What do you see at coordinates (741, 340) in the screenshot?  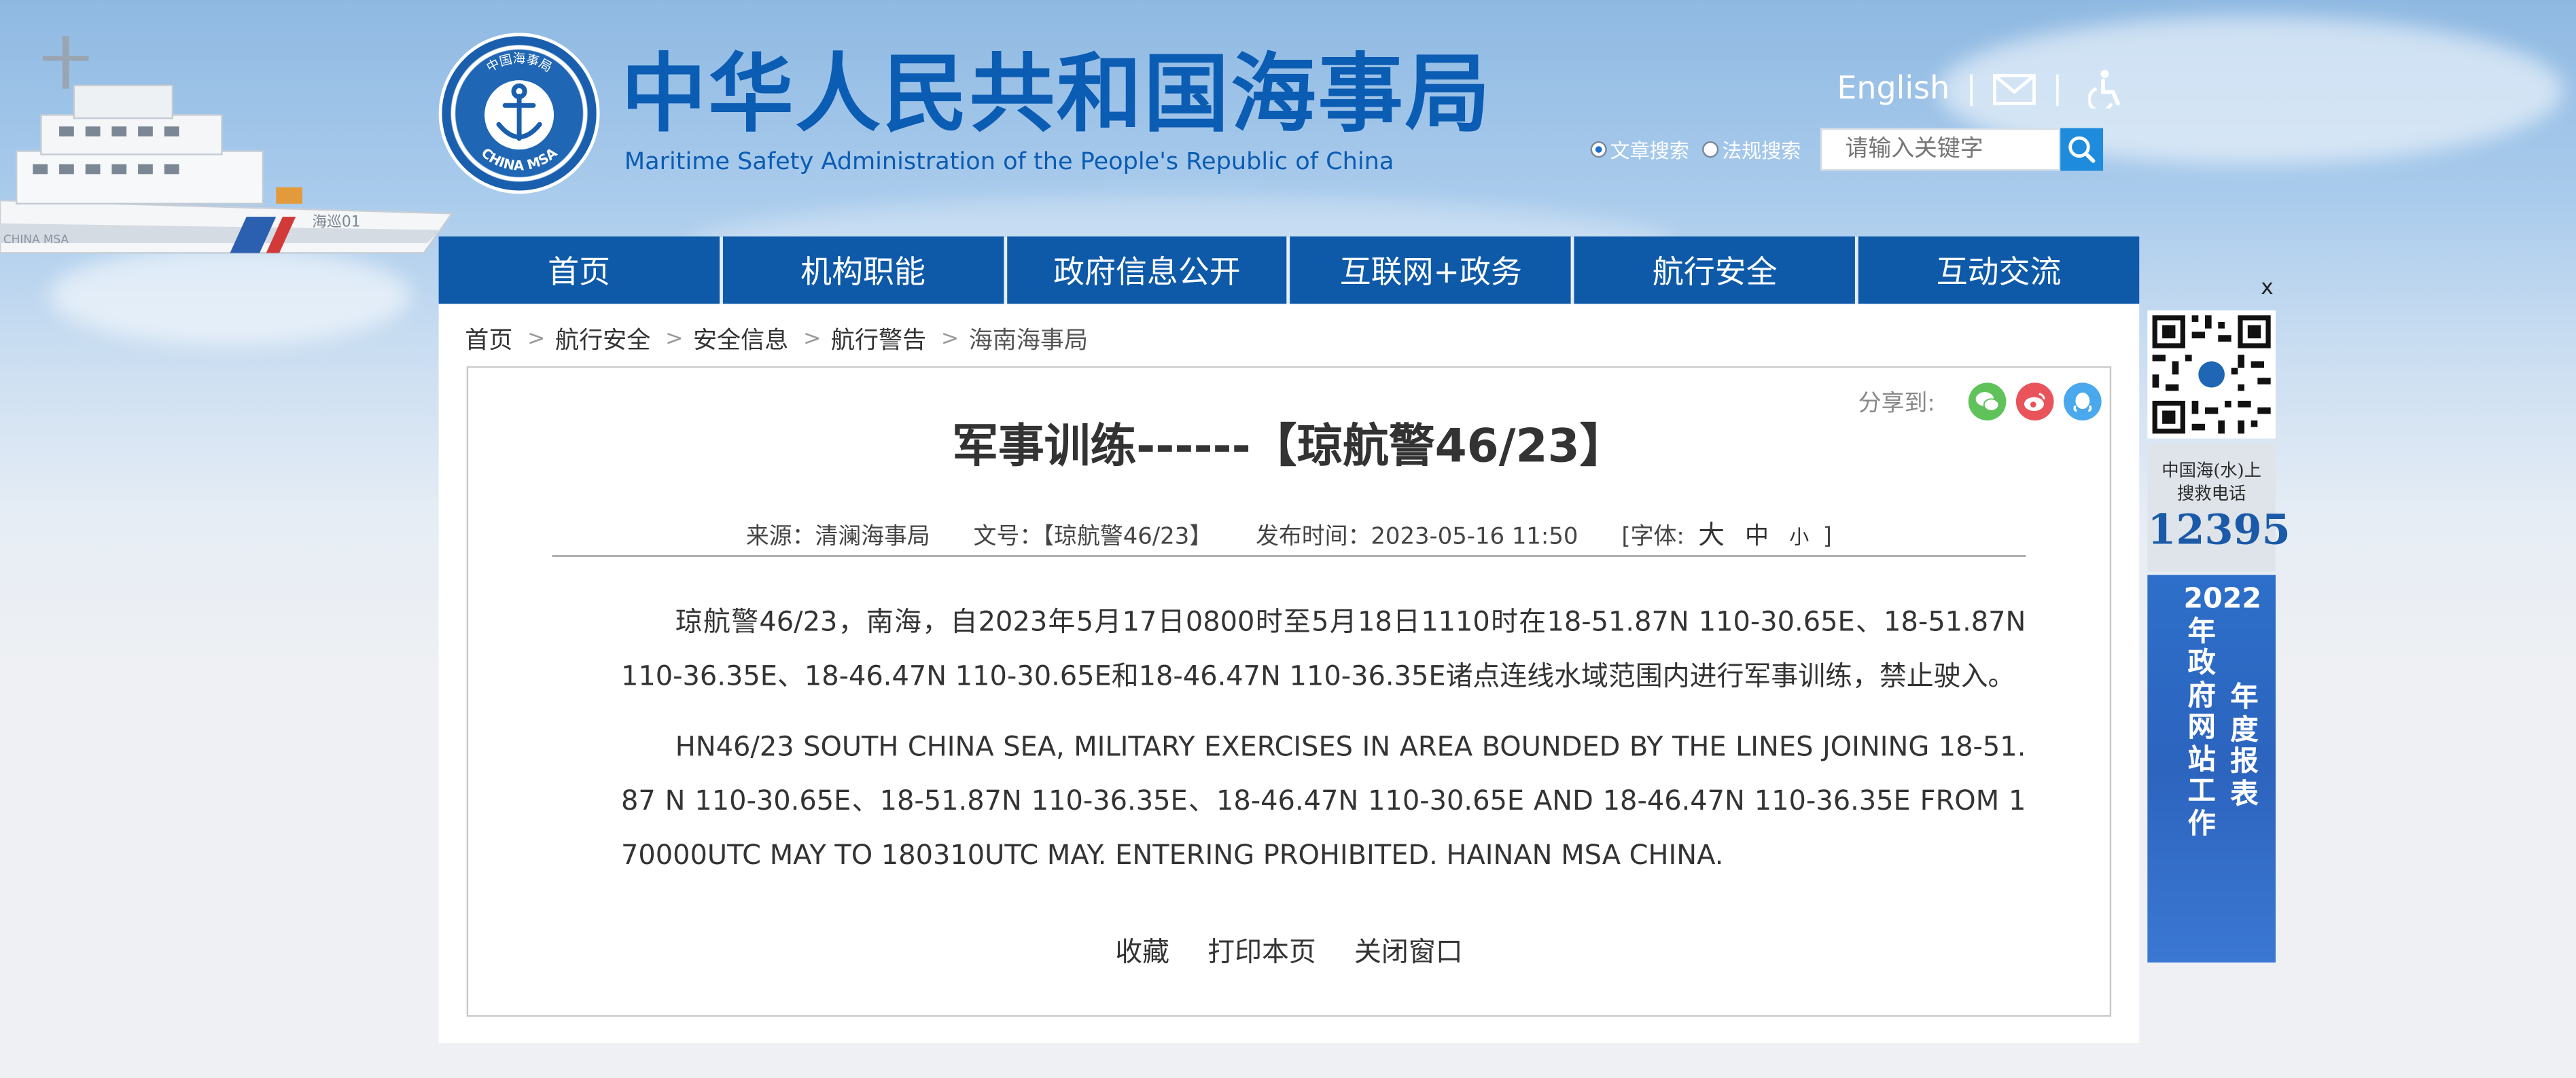 I see `breadcrumb-safety-info: 安全信息` at bounding box center [741, 340].